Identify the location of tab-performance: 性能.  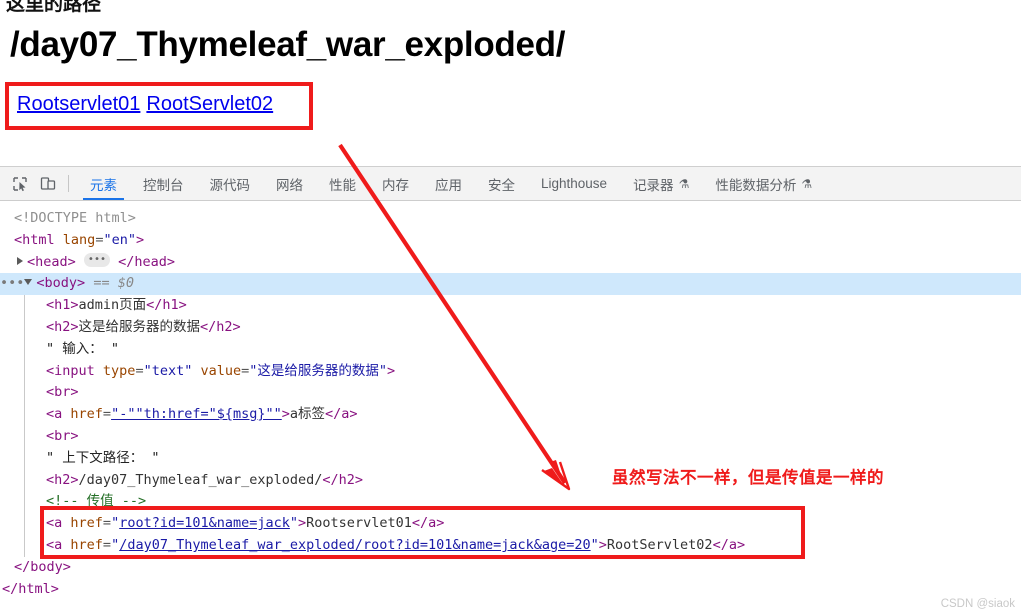
(342, 183).